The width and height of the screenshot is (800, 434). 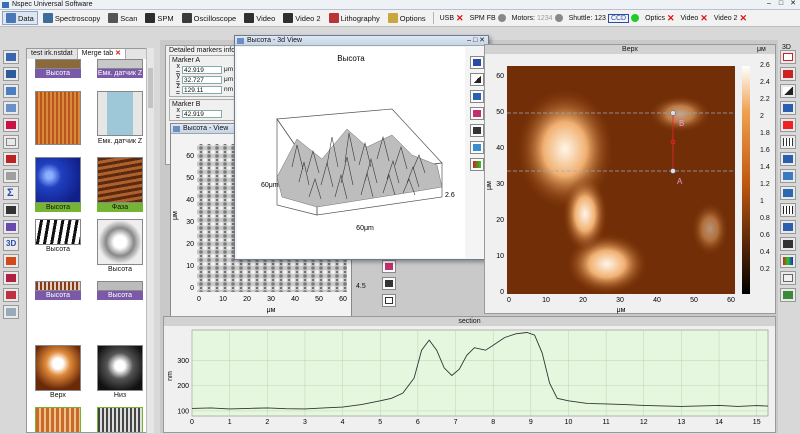 What do you see at coordinates (11, 227) in the screenshot?
I see `grid-button` at bounding box center [11, 227].